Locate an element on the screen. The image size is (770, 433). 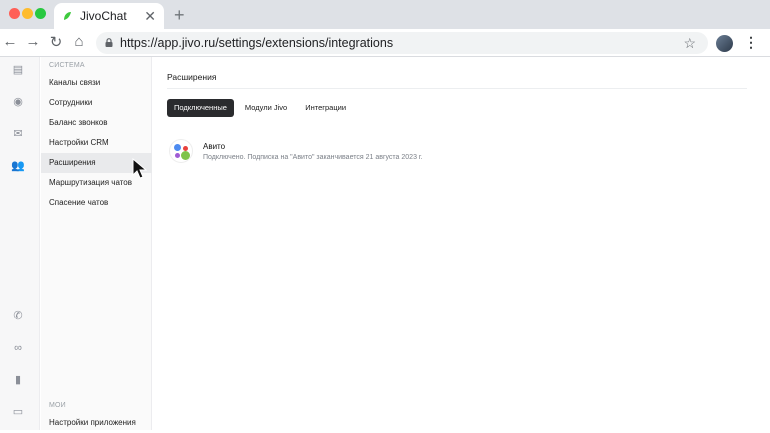
sidebar-item-chat-rescue: Спасение чатов is located at coordinates (96, 203).